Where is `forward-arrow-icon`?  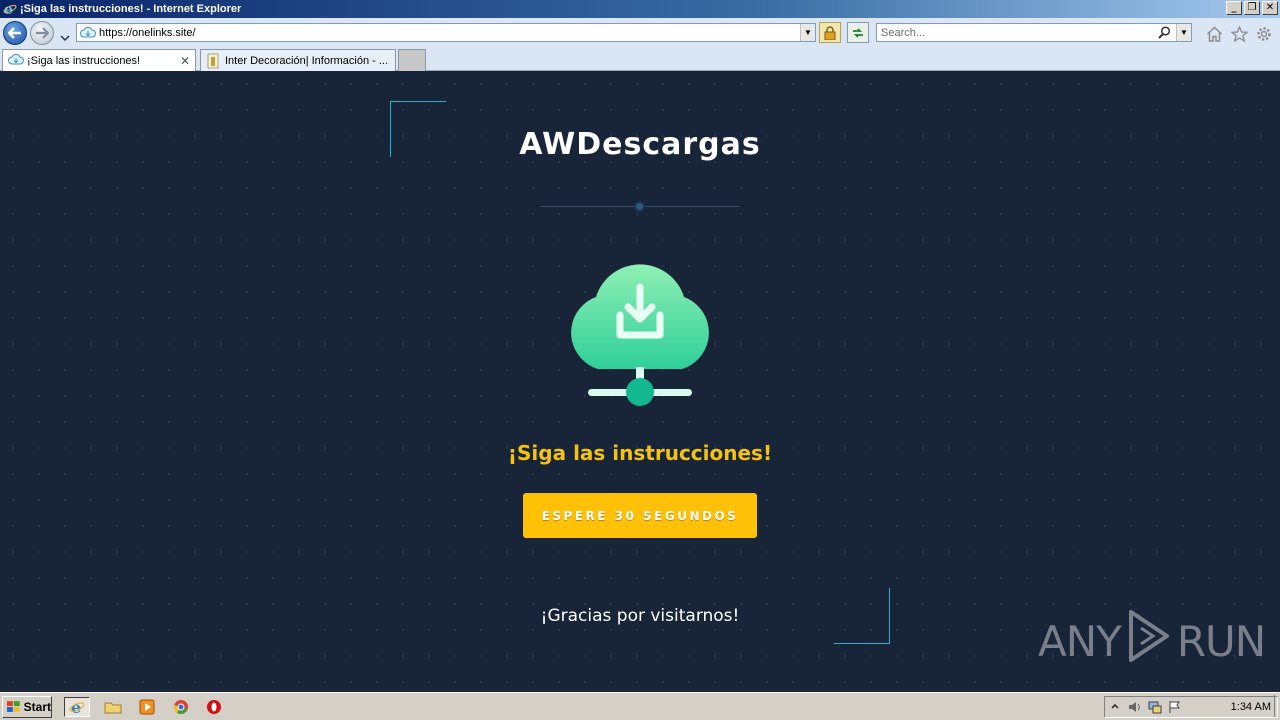 forward-arrow-icon is located at coordinates (42, 33).